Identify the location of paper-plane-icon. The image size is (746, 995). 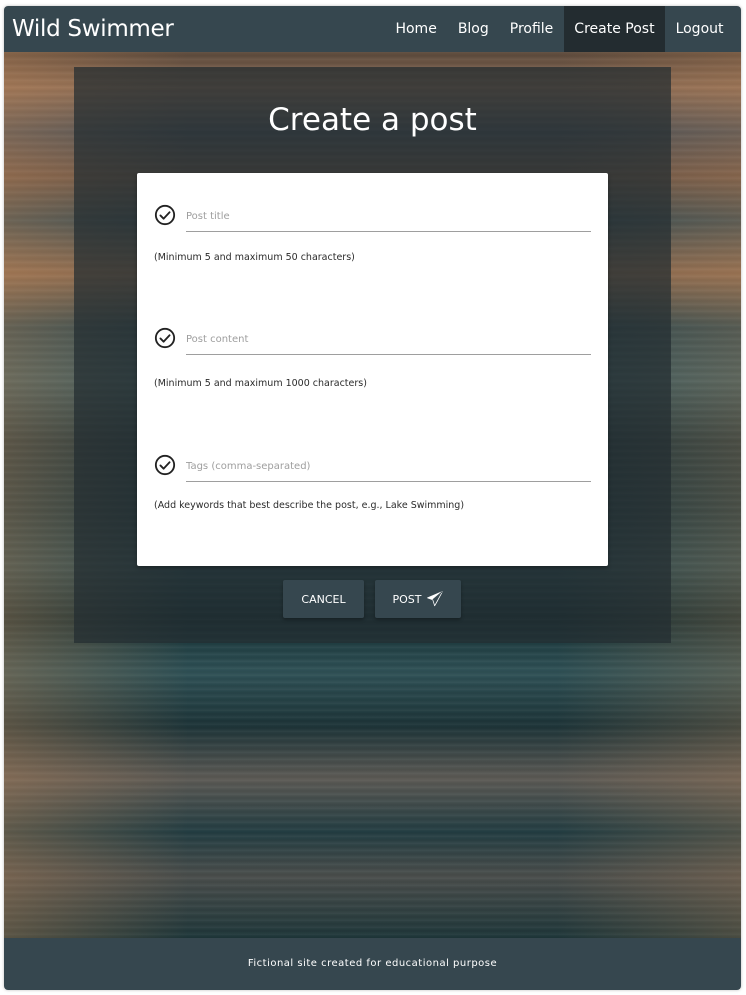
(434, 599).